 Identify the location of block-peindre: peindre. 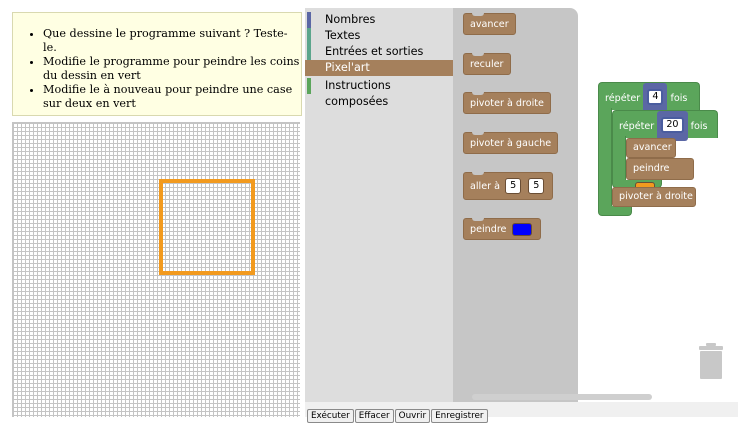
(502, 229).